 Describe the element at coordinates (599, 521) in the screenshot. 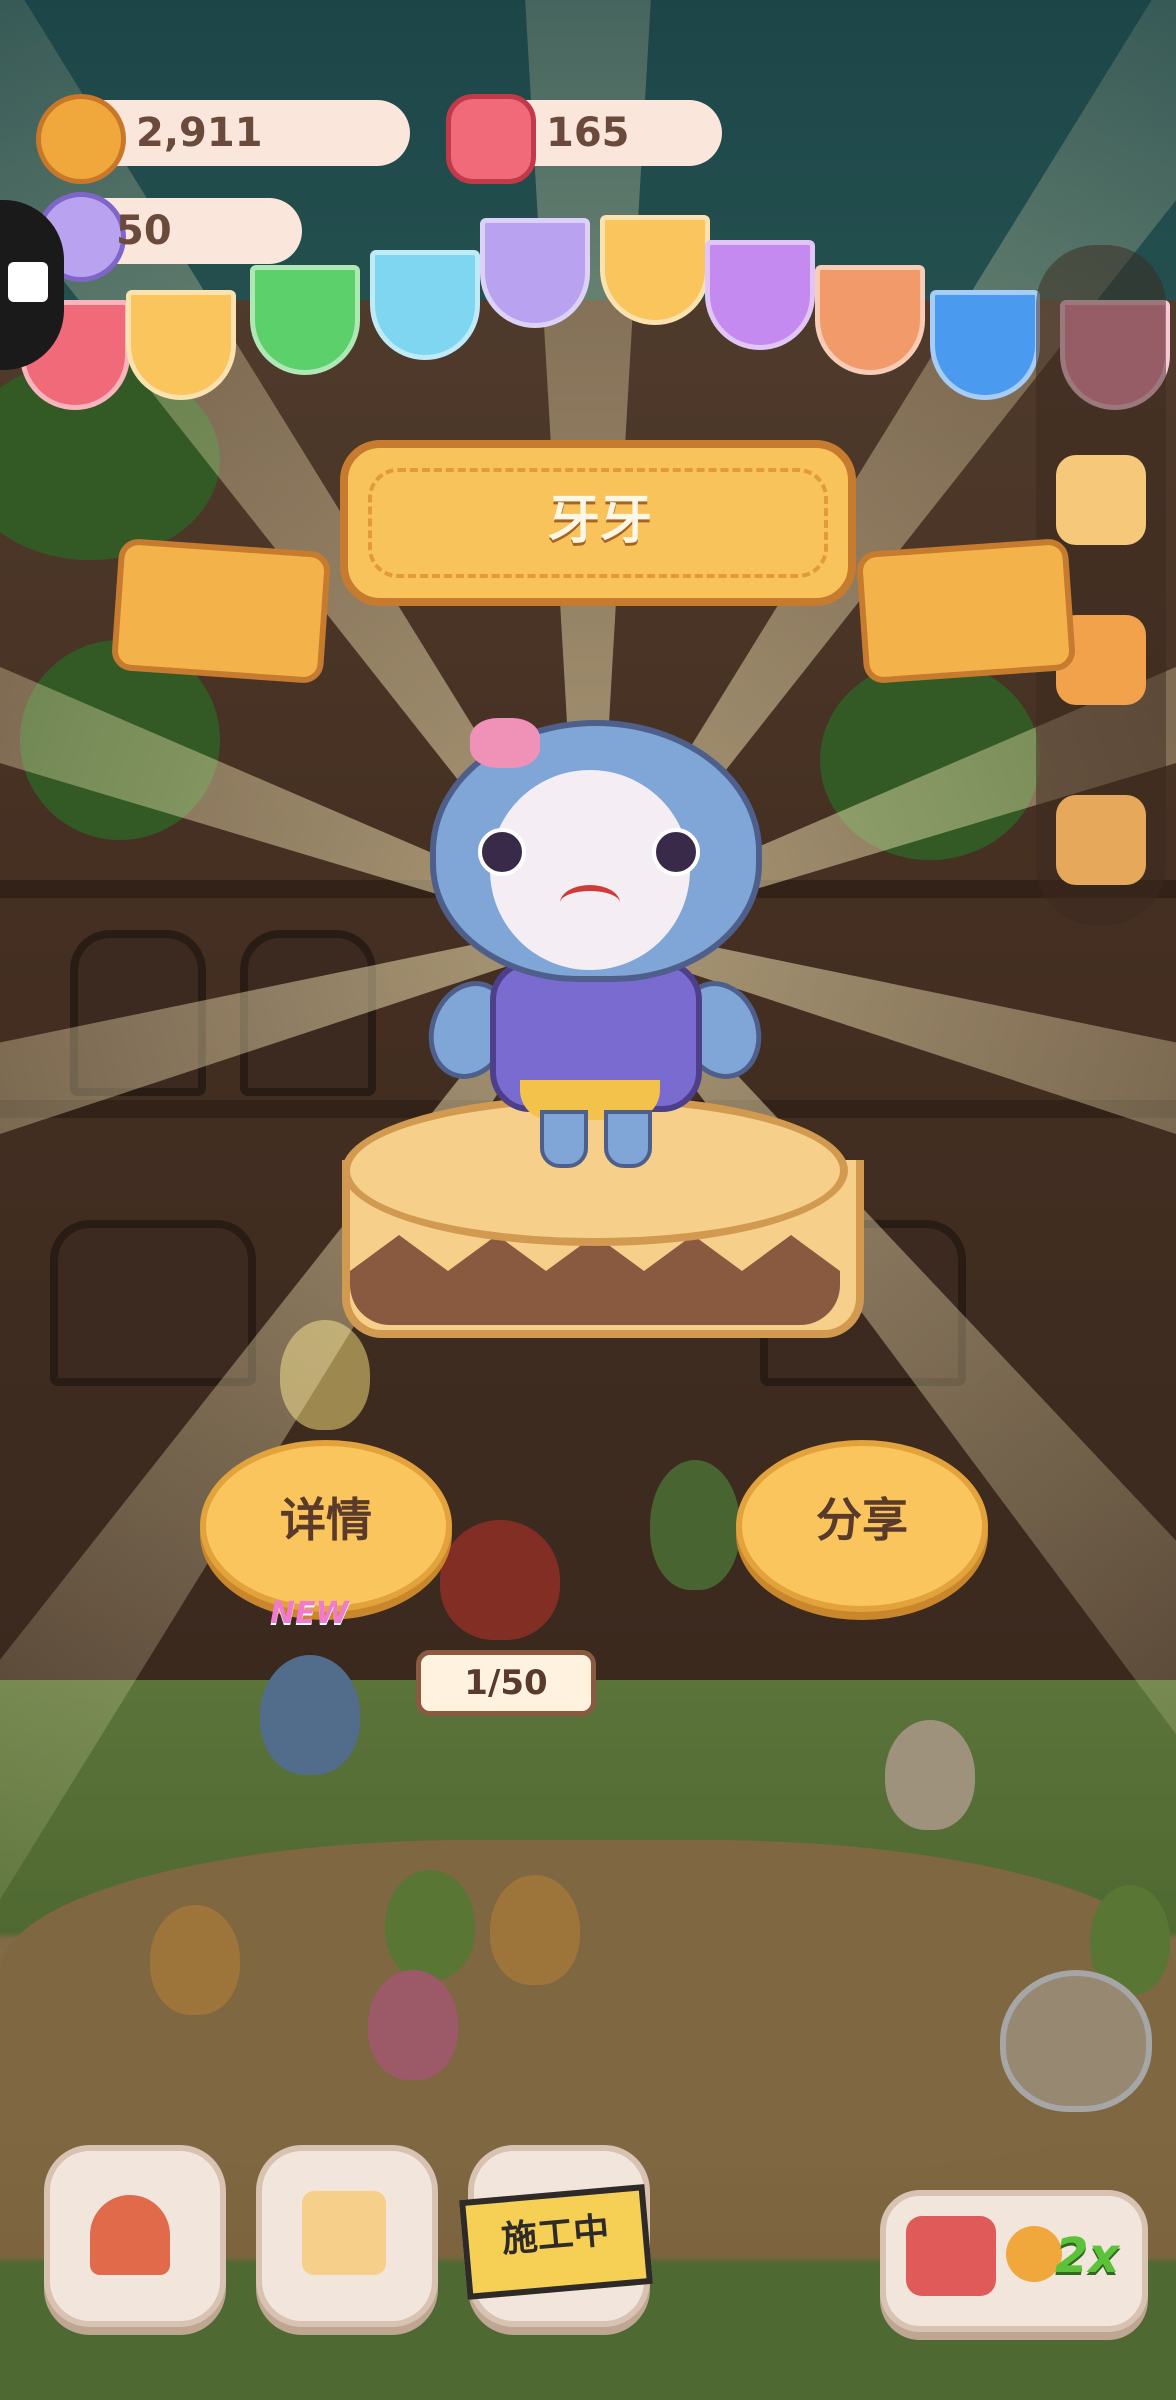

I see `character-name: 牙牙` at that location.